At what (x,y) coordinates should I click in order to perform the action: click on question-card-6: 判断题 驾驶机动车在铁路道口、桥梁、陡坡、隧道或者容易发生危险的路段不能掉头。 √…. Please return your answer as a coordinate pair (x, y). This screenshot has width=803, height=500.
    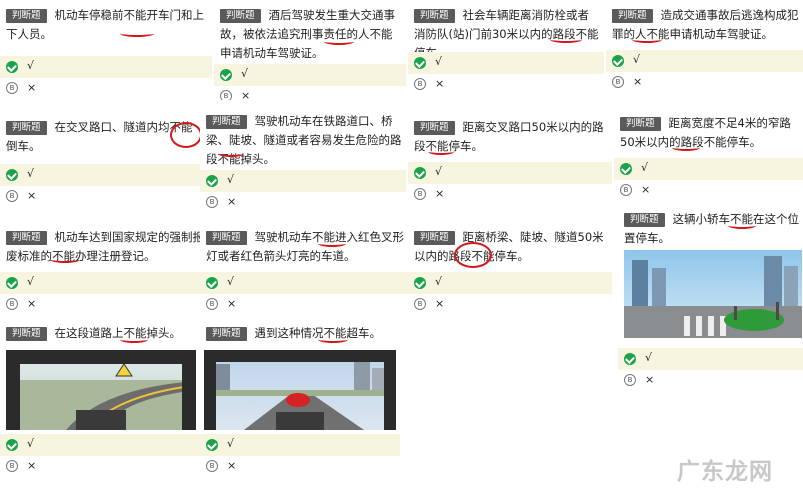
    Looking at the image, I should click on (303, 159).